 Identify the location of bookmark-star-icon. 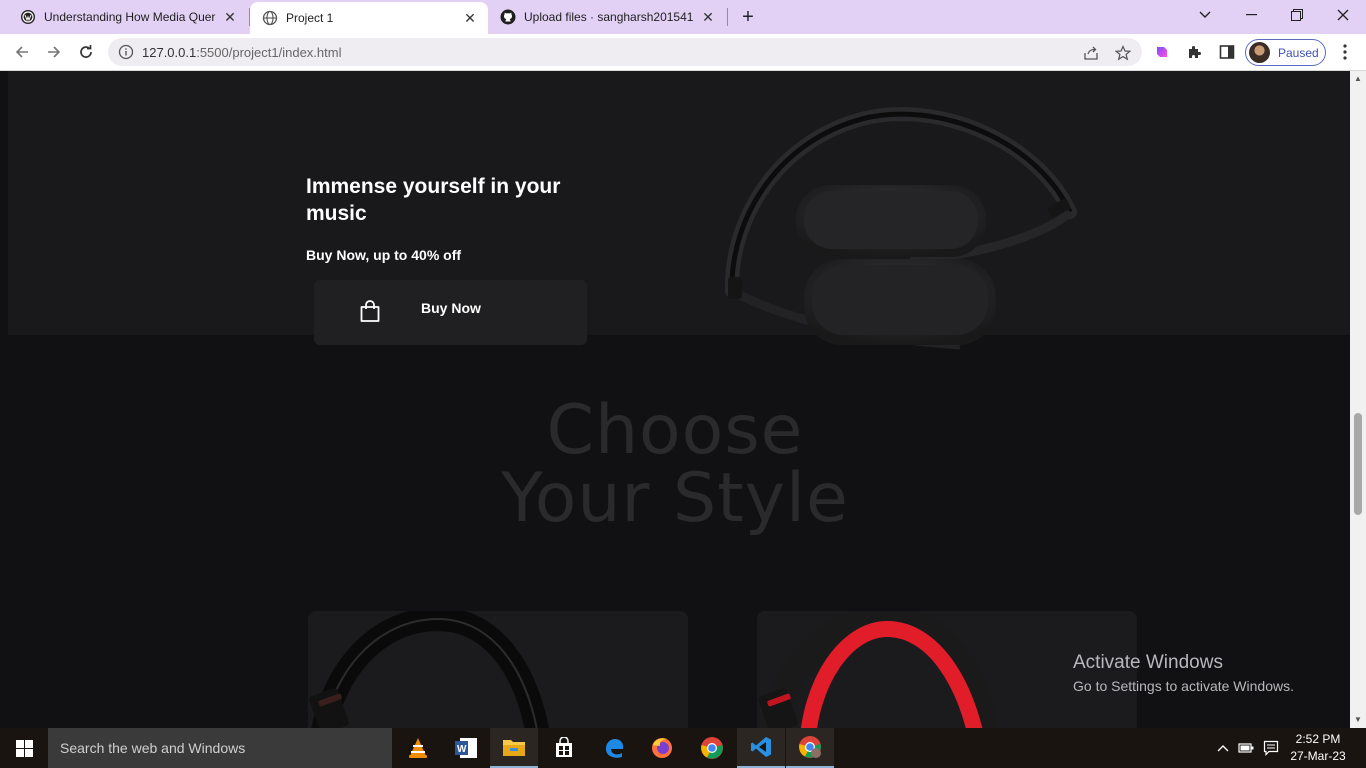
(1123, 53).